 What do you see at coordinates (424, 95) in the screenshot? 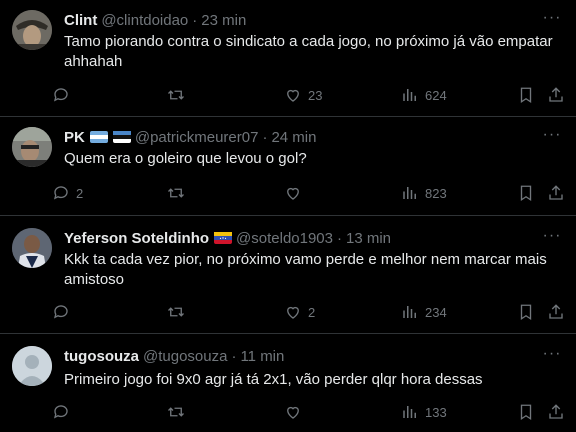
I see `views-button: 624` at bounding box center [424, 95].